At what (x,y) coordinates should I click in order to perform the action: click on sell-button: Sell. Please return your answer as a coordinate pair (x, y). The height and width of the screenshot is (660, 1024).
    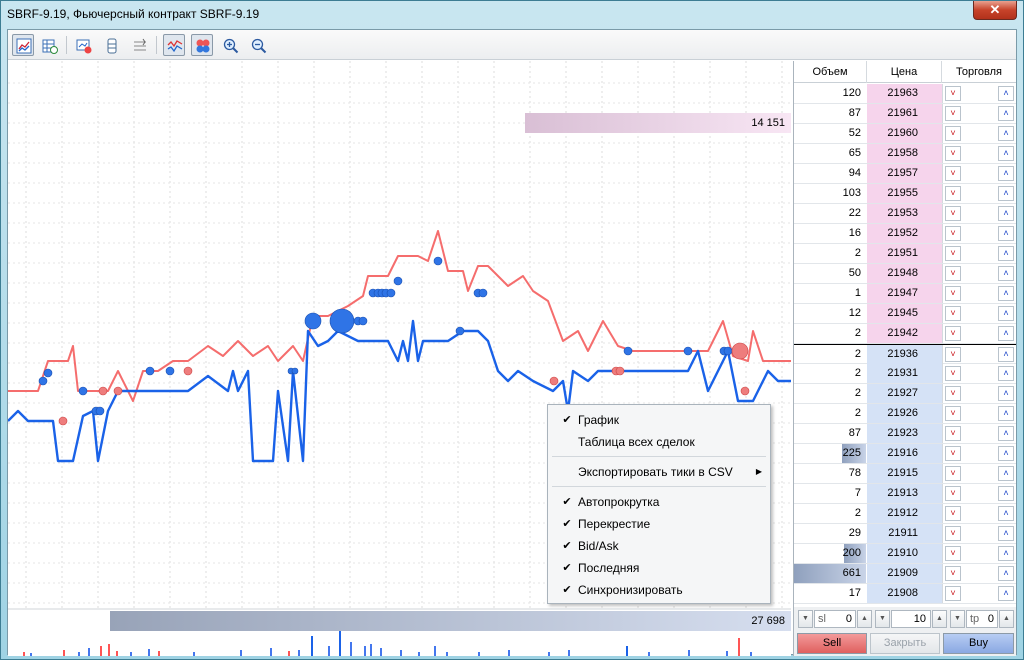
    Looking at the image, I should click on (832, 643).